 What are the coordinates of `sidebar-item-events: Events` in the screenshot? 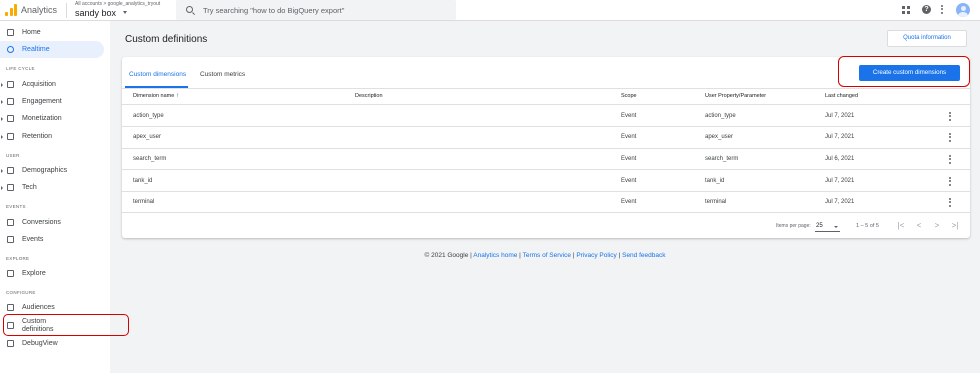 It's located at (52, 239).